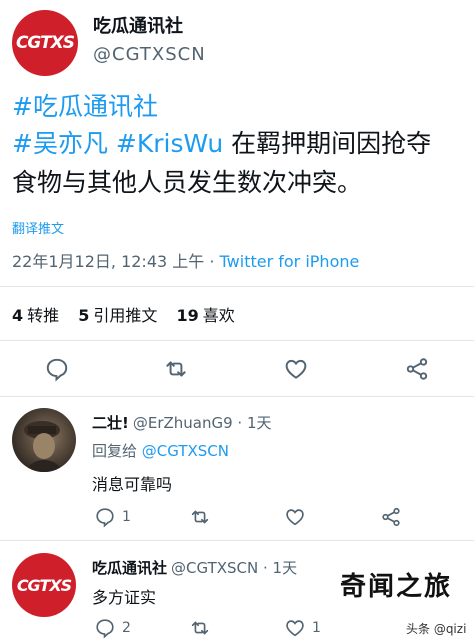 This screenshot has width=474, height=643. I want to click on reply-button: 2, so click(112, 628).